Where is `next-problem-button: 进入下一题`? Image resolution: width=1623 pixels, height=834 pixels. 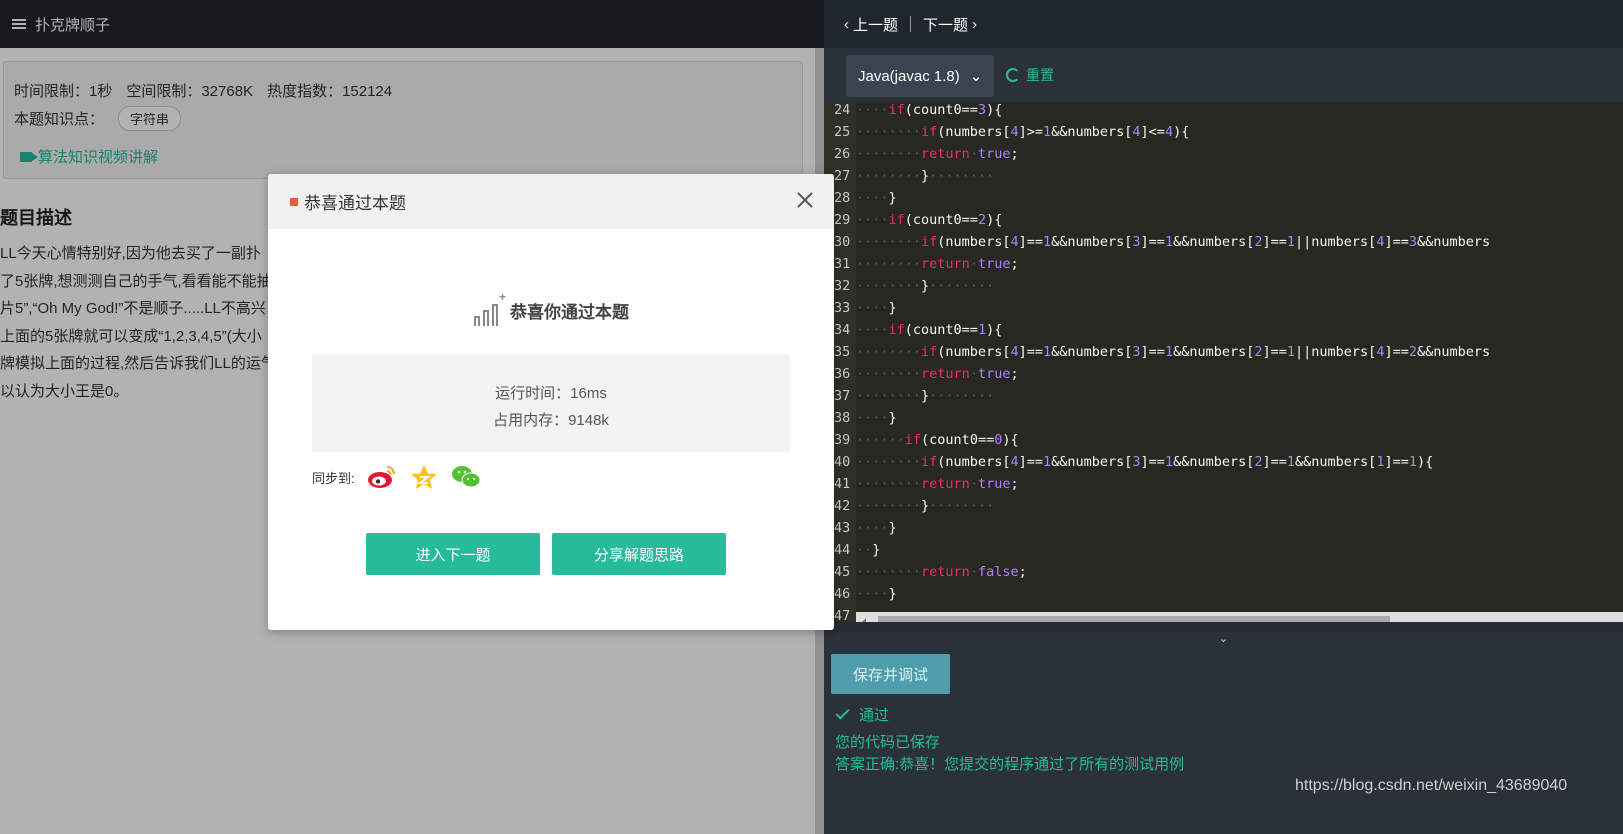
next-problem-button: 进入下一题 is located at coordinates (453, 554).